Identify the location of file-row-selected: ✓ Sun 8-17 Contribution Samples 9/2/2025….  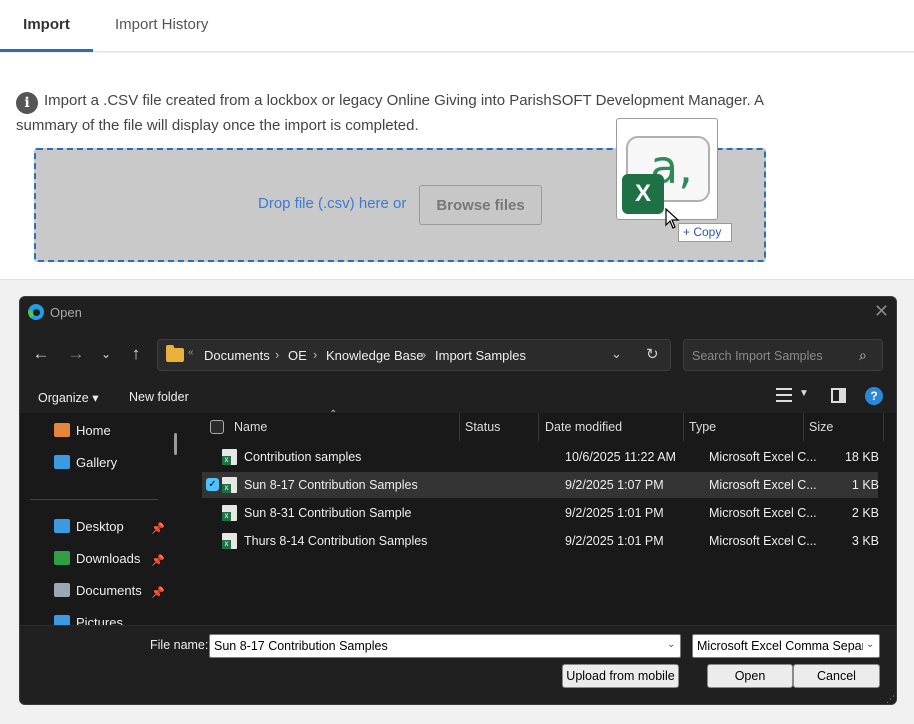
(540, 485).